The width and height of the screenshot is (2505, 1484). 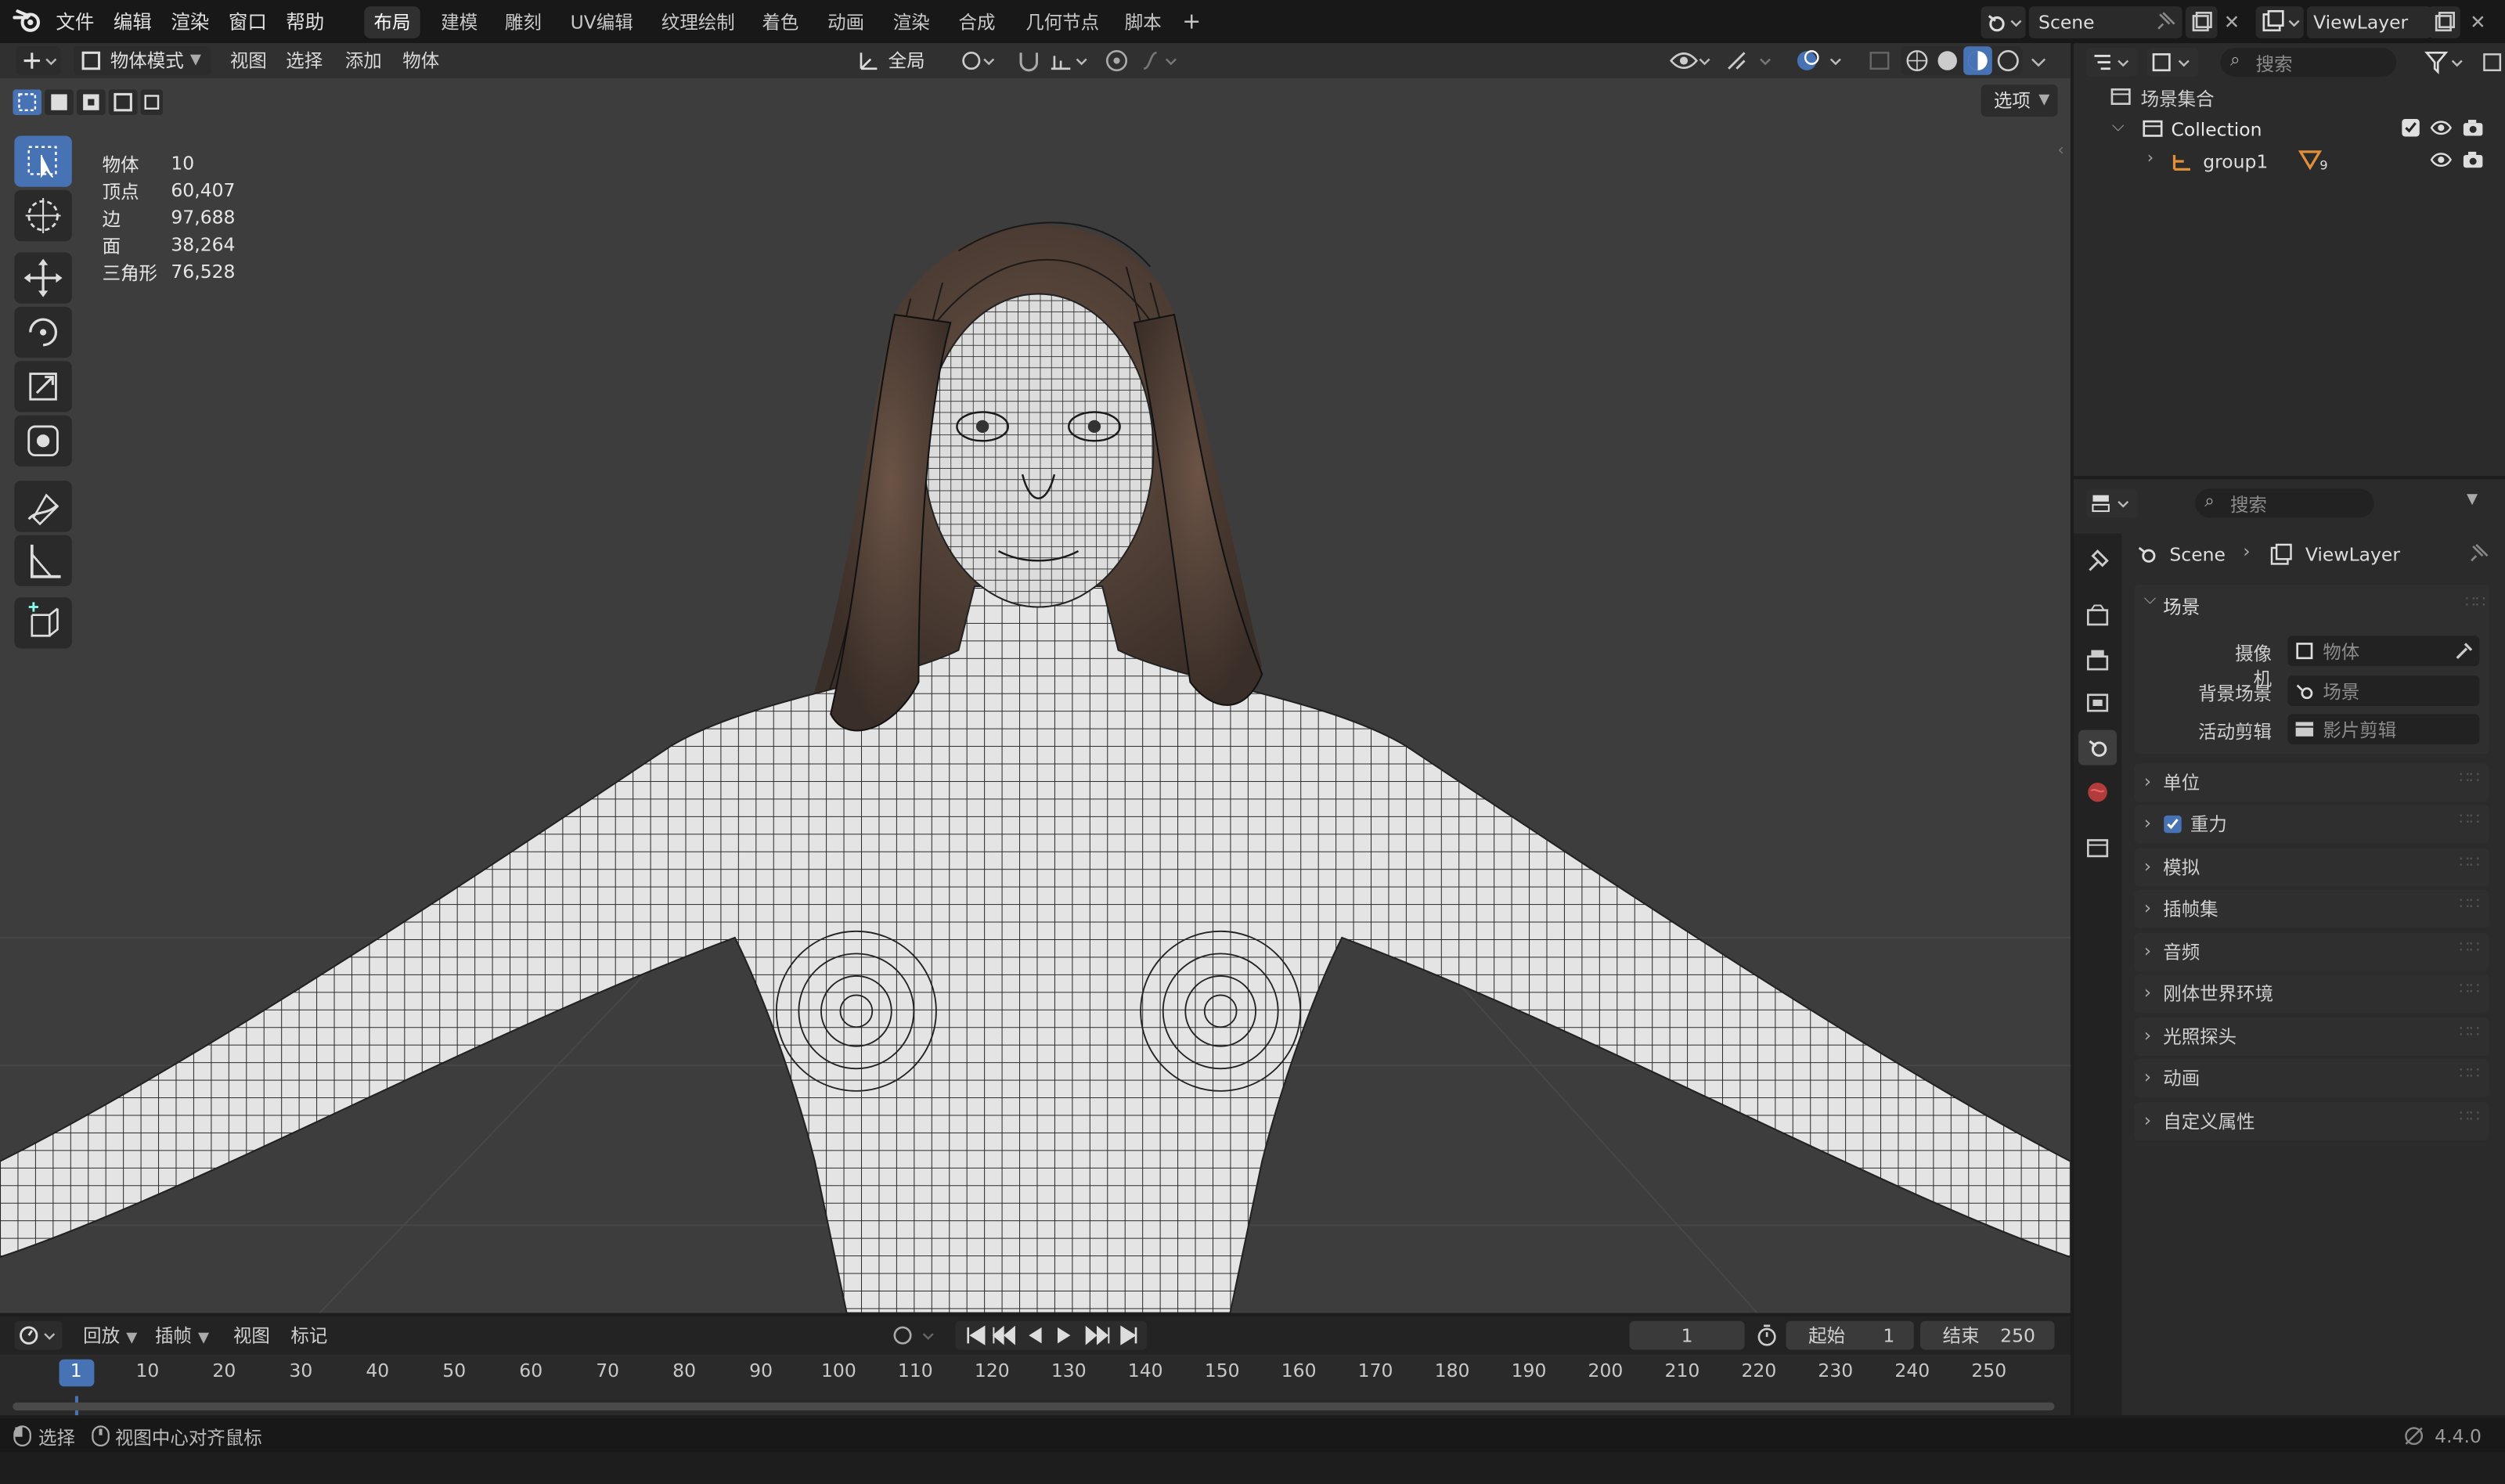 What do you see at coordinates (2410, 127) in the screenshot?
I see `collection-checkbox-icon` at bounding box center [2410, 127].